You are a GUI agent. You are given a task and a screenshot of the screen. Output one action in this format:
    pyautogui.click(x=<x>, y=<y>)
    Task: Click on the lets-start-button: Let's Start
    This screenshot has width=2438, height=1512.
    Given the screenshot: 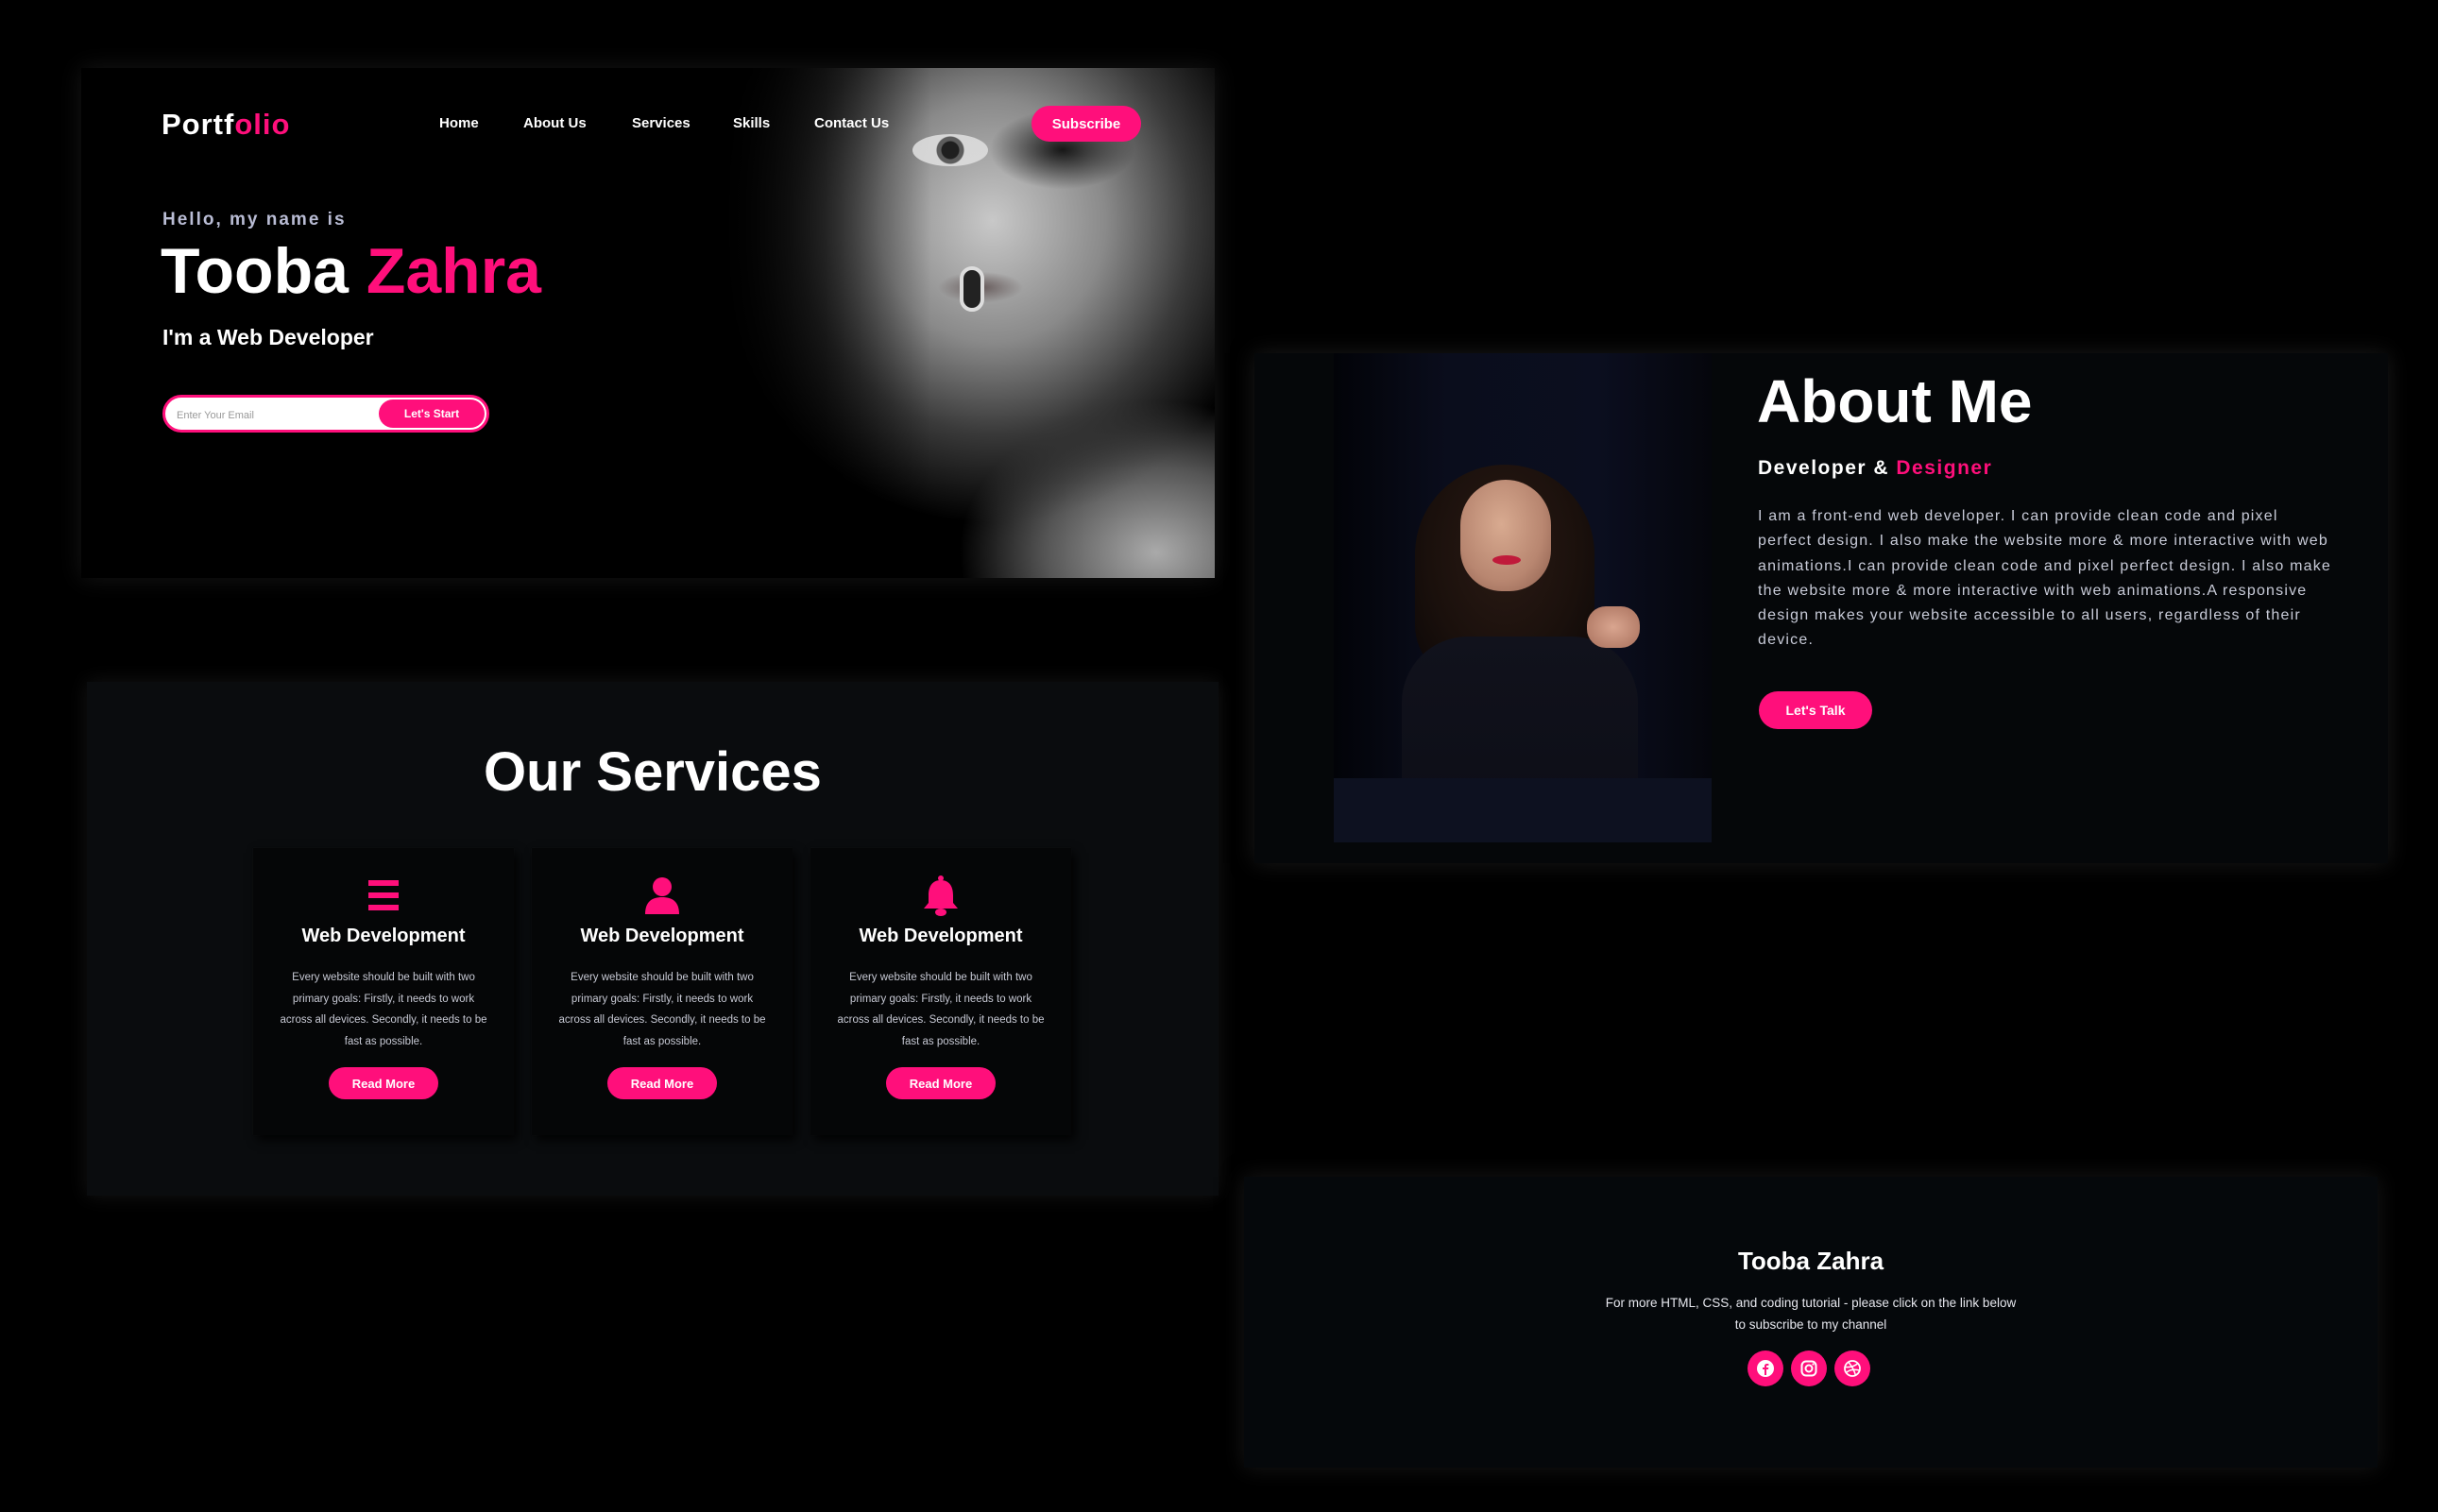 What is the action you would take?
    pyautogui.click(x=432, y=414)
    